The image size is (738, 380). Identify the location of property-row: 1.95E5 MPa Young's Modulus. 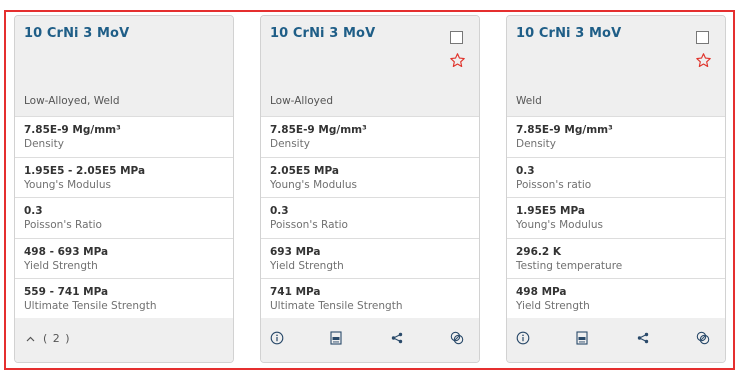
(616, 218).